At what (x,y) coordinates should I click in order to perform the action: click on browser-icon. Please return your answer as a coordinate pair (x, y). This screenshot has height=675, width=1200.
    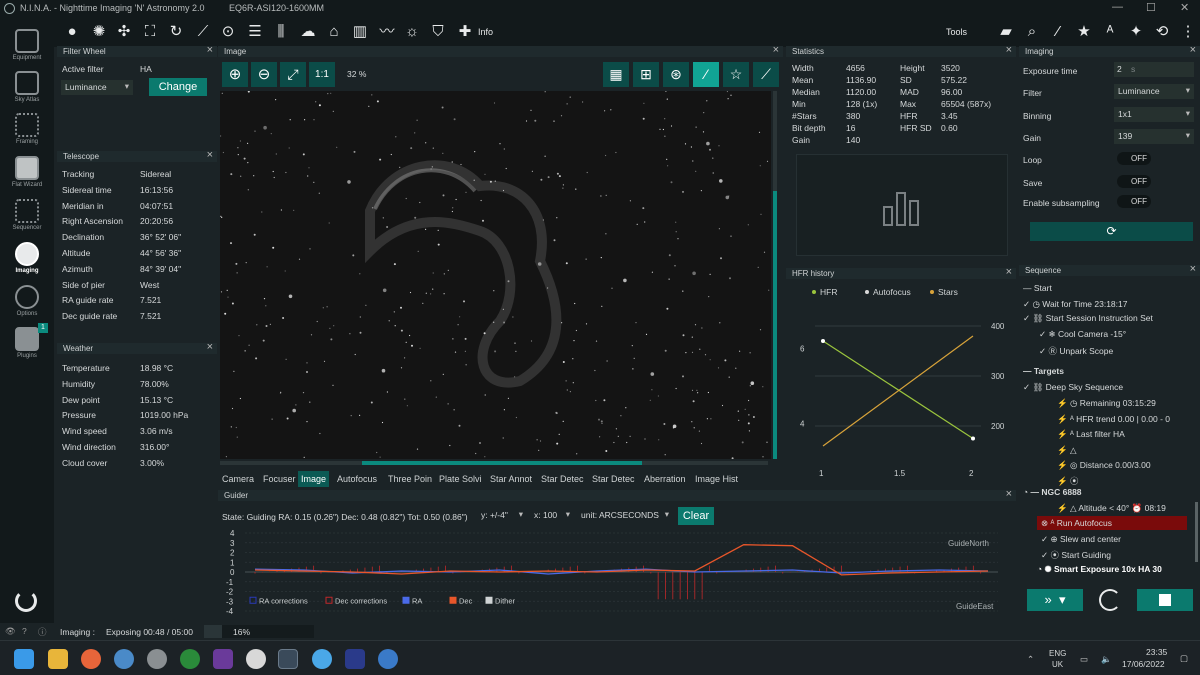
    Looking at the image, I should click on (388, 659).